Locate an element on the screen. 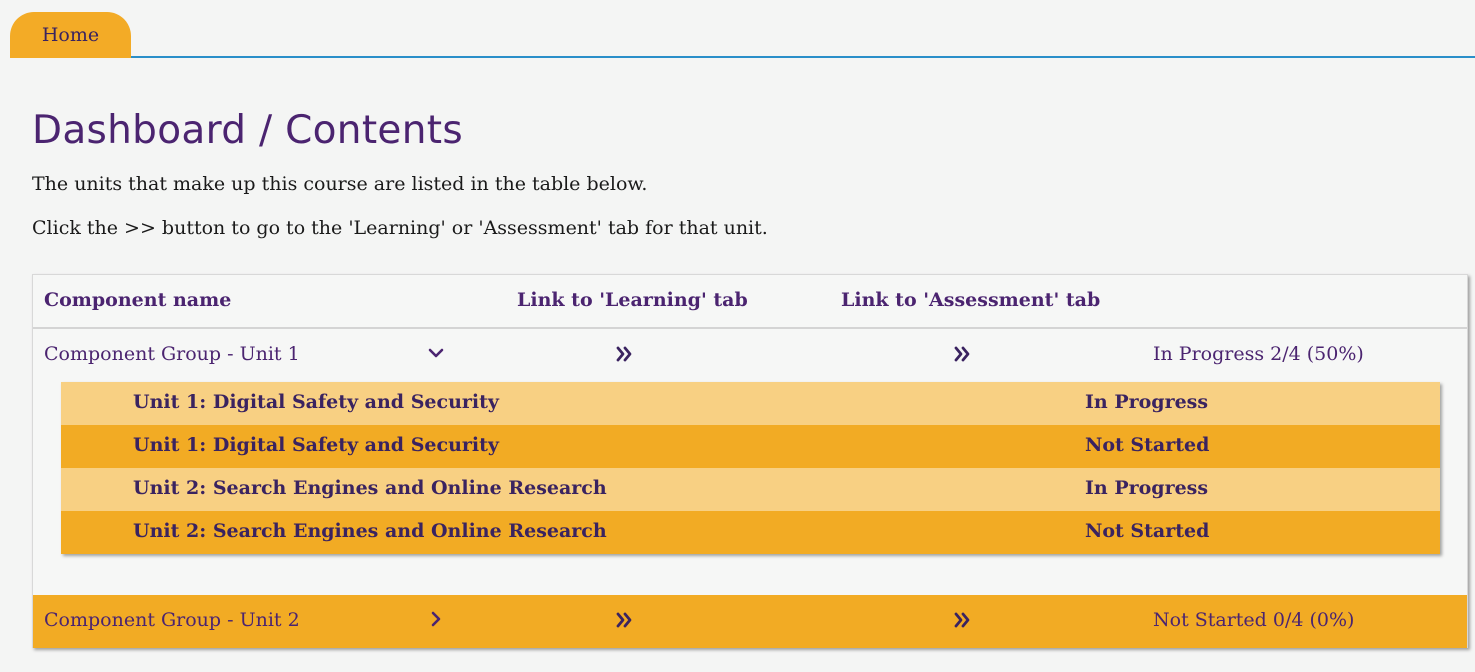  group-status: In Progress 2/4 (50%) is located at coordinates (1258, 354).